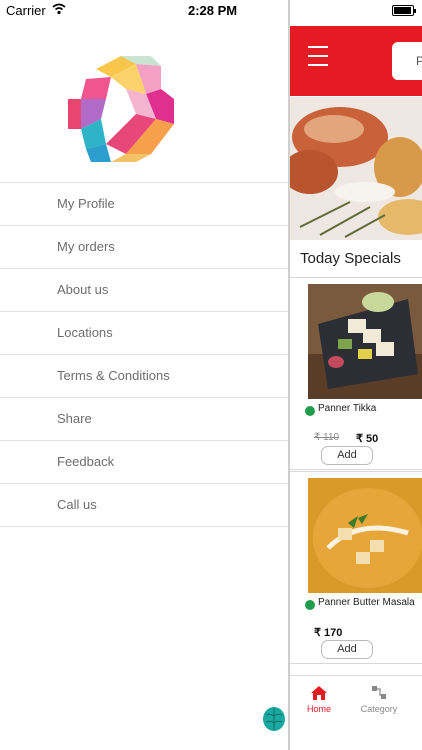 The width and height of the screenshot is (422, 750). Describe the element at coordinates (144, 247) in the screenshot. I see `menu-item-my-orders: My orders` at that location.